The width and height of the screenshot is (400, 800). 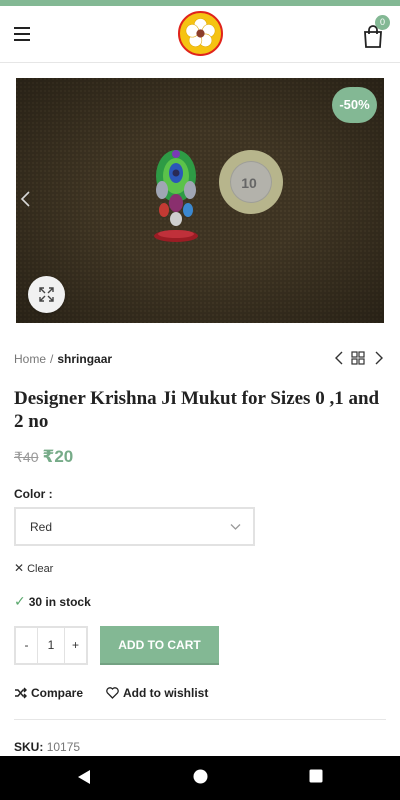 What do you see at coordinates (358, 358) in the screenshot?
I see `grid-icon` at bounding box center [358, 358].